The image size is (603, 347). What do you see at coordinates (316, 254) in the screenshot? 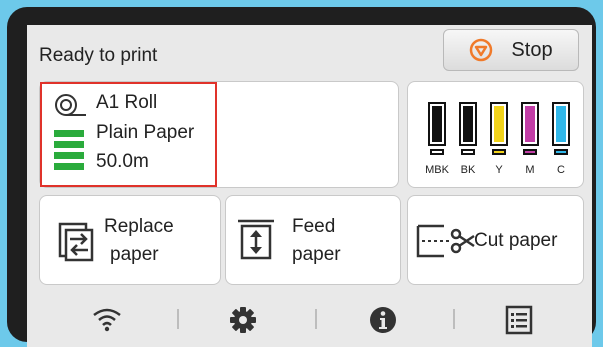
I see `feed-line2: paper` at bounding box center [316, 254].